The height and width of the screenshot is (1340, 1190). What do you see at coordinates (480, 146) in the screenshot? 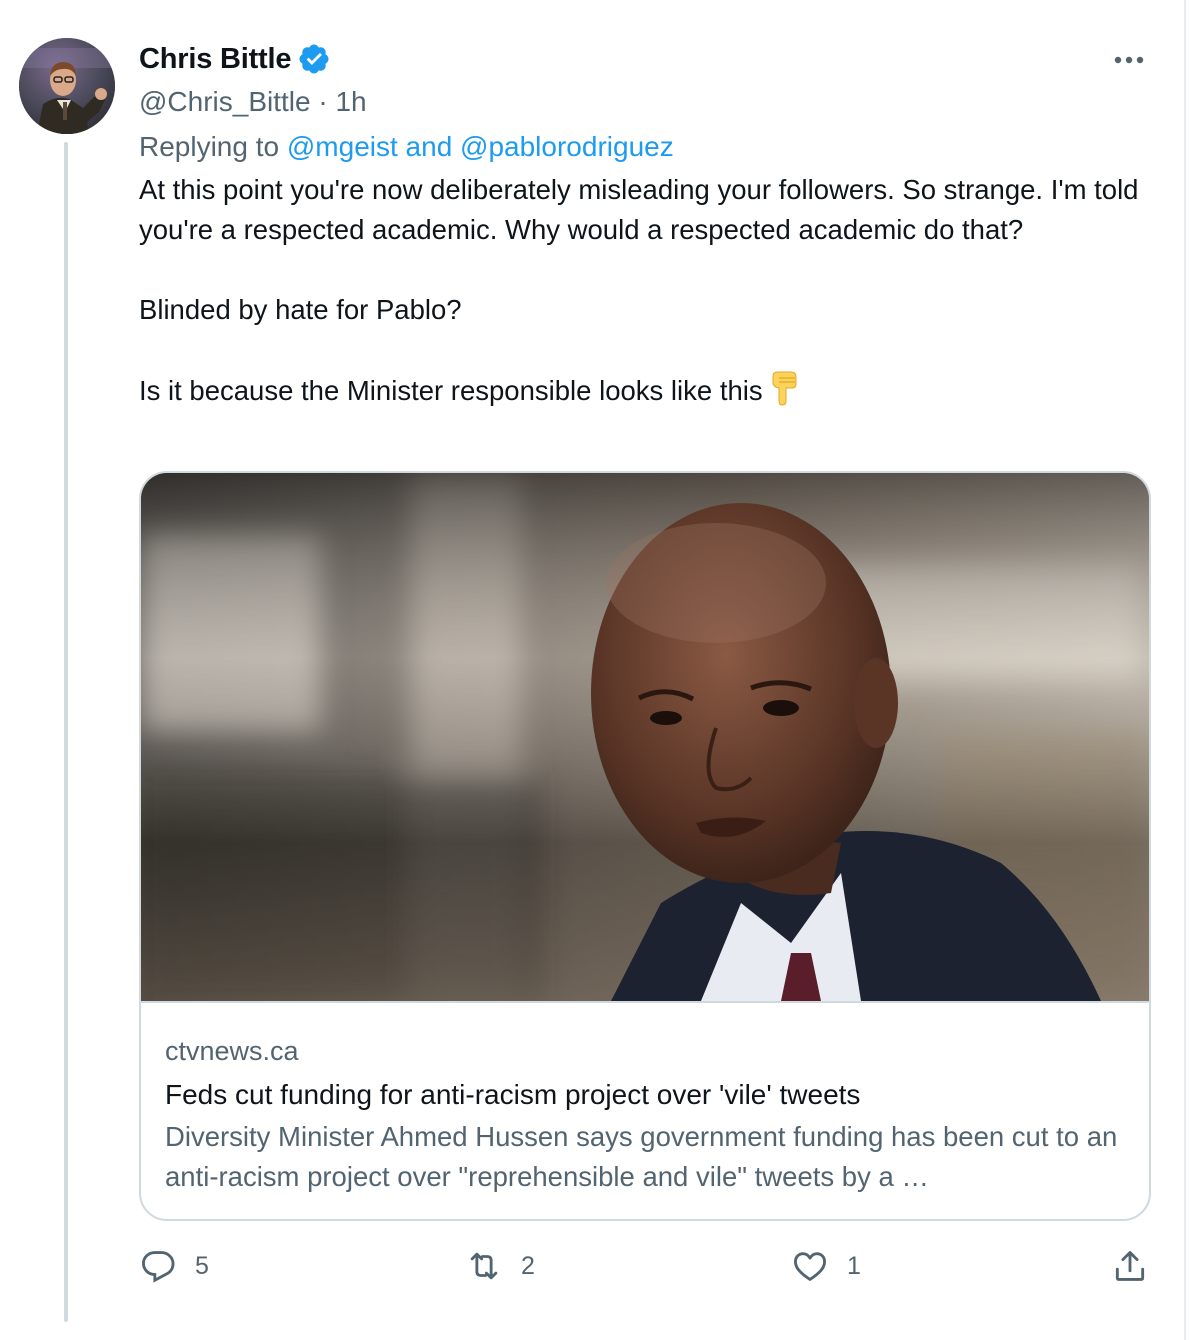
I see `replying-mentions: @mgeist and @pablorodriguez` at bounding box center [480, 146].